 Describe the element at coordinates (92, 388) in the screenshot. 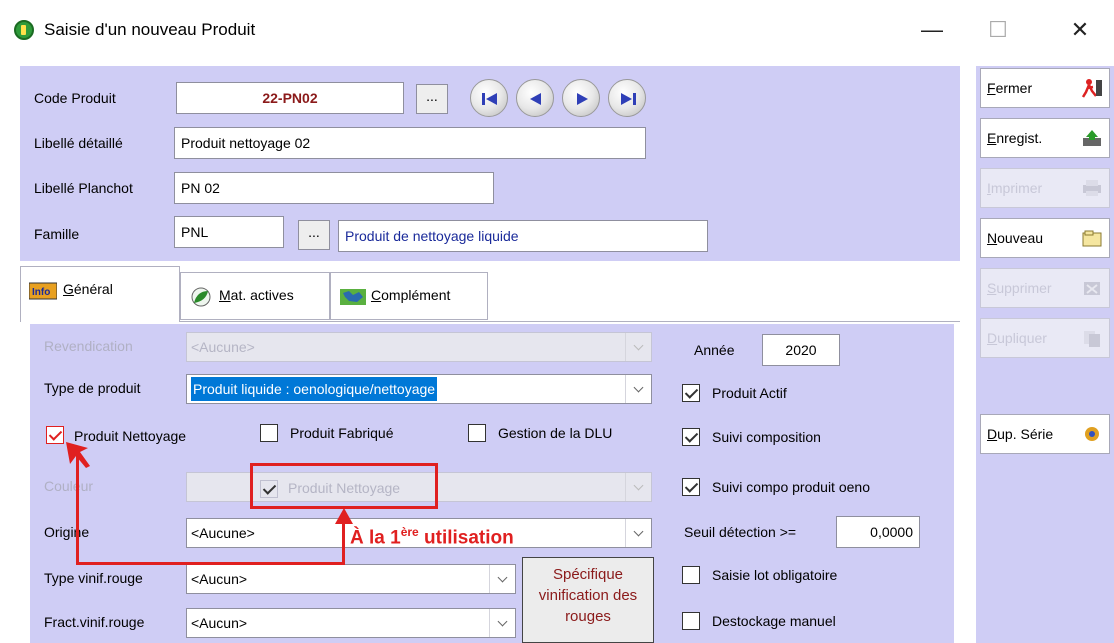

I see `type-produit-label: Type de produit` at that location.